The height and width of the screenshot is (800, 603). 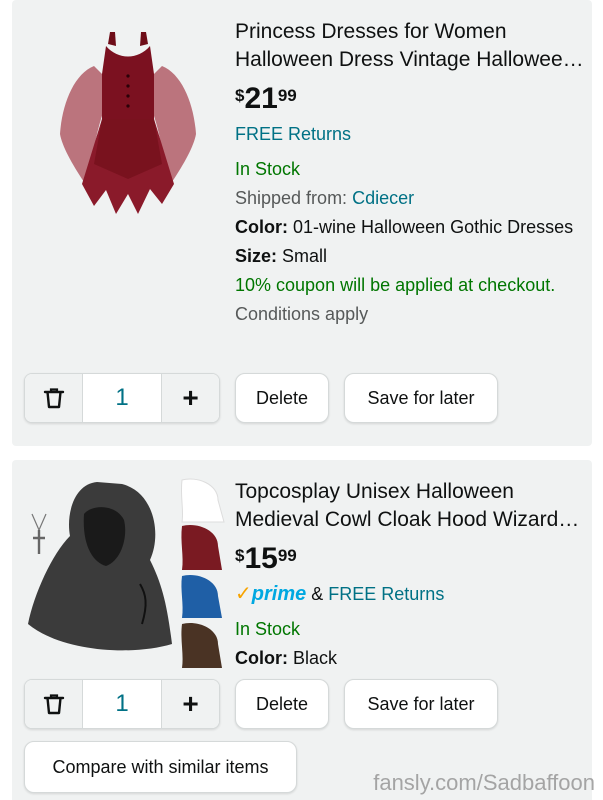 What do you see at coordinates (410, 100) in the screenshot?
I see `price: $ 21 99` at bounding box center [410, 100].